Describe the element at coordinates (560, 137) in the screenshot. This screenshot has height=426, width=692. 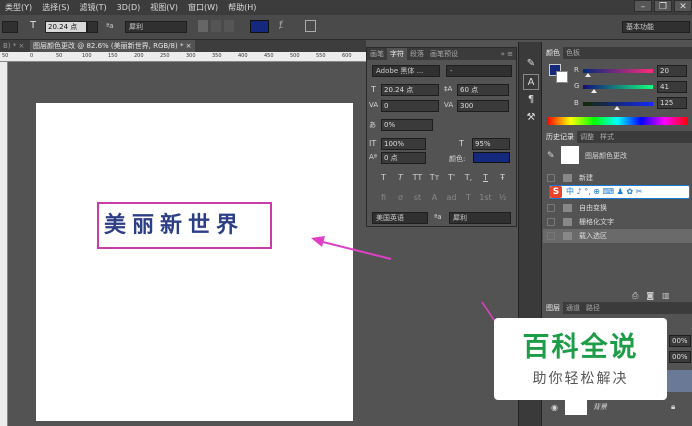
I see `tab-history: 历史记录` at that location.